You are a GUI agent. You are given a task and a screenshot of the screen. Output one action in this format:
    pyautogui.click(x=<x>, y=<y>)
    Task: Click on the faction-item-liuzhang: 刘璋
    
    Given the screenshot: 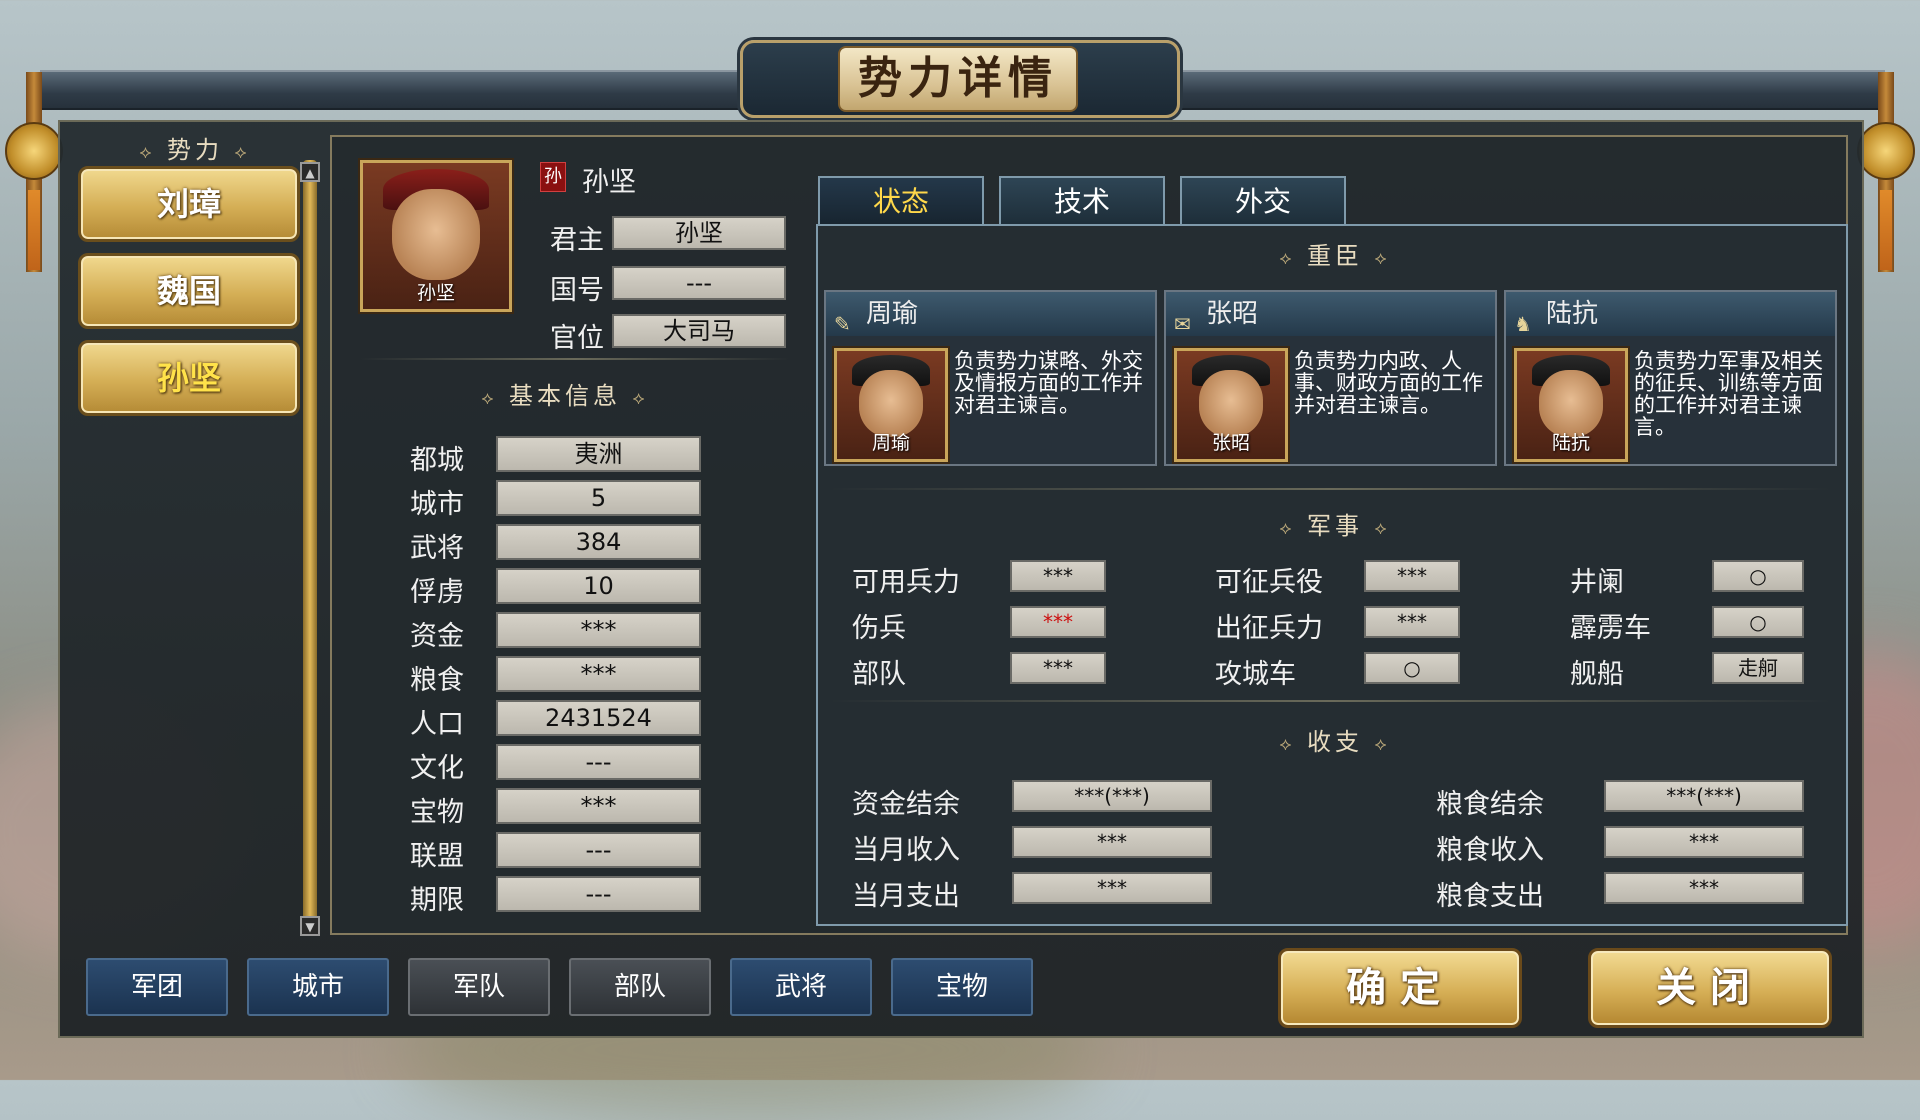 What is the action you would take?
    pyautogui.click(x=189, y=204)
    